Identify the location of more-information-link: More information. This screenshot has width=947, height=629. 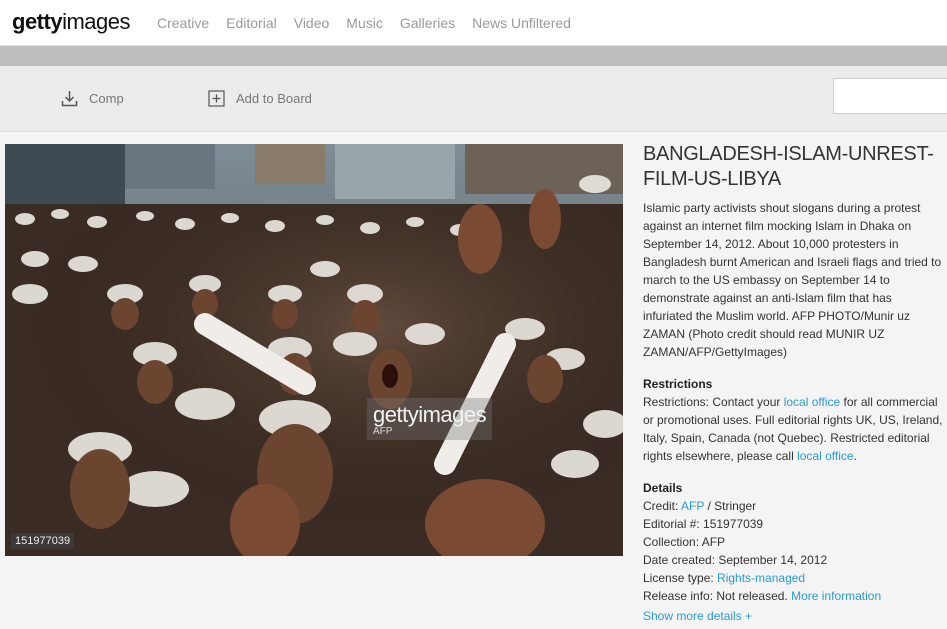
(836, 596).